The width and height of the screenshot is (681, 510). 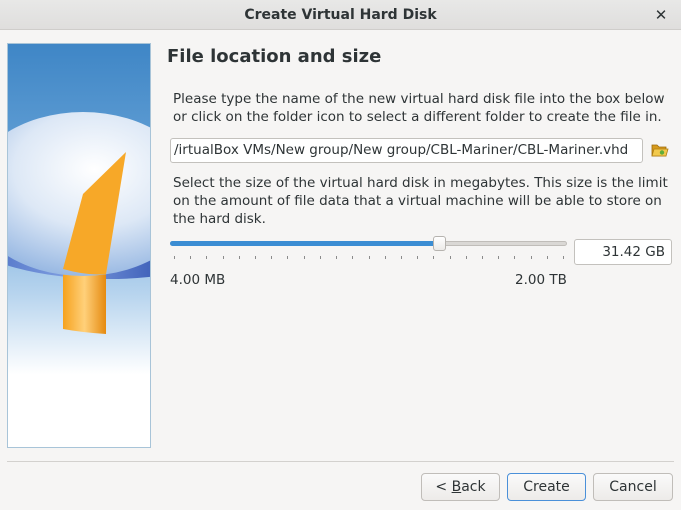 I want to click on slider-ticks, so click(x=368, y=259).